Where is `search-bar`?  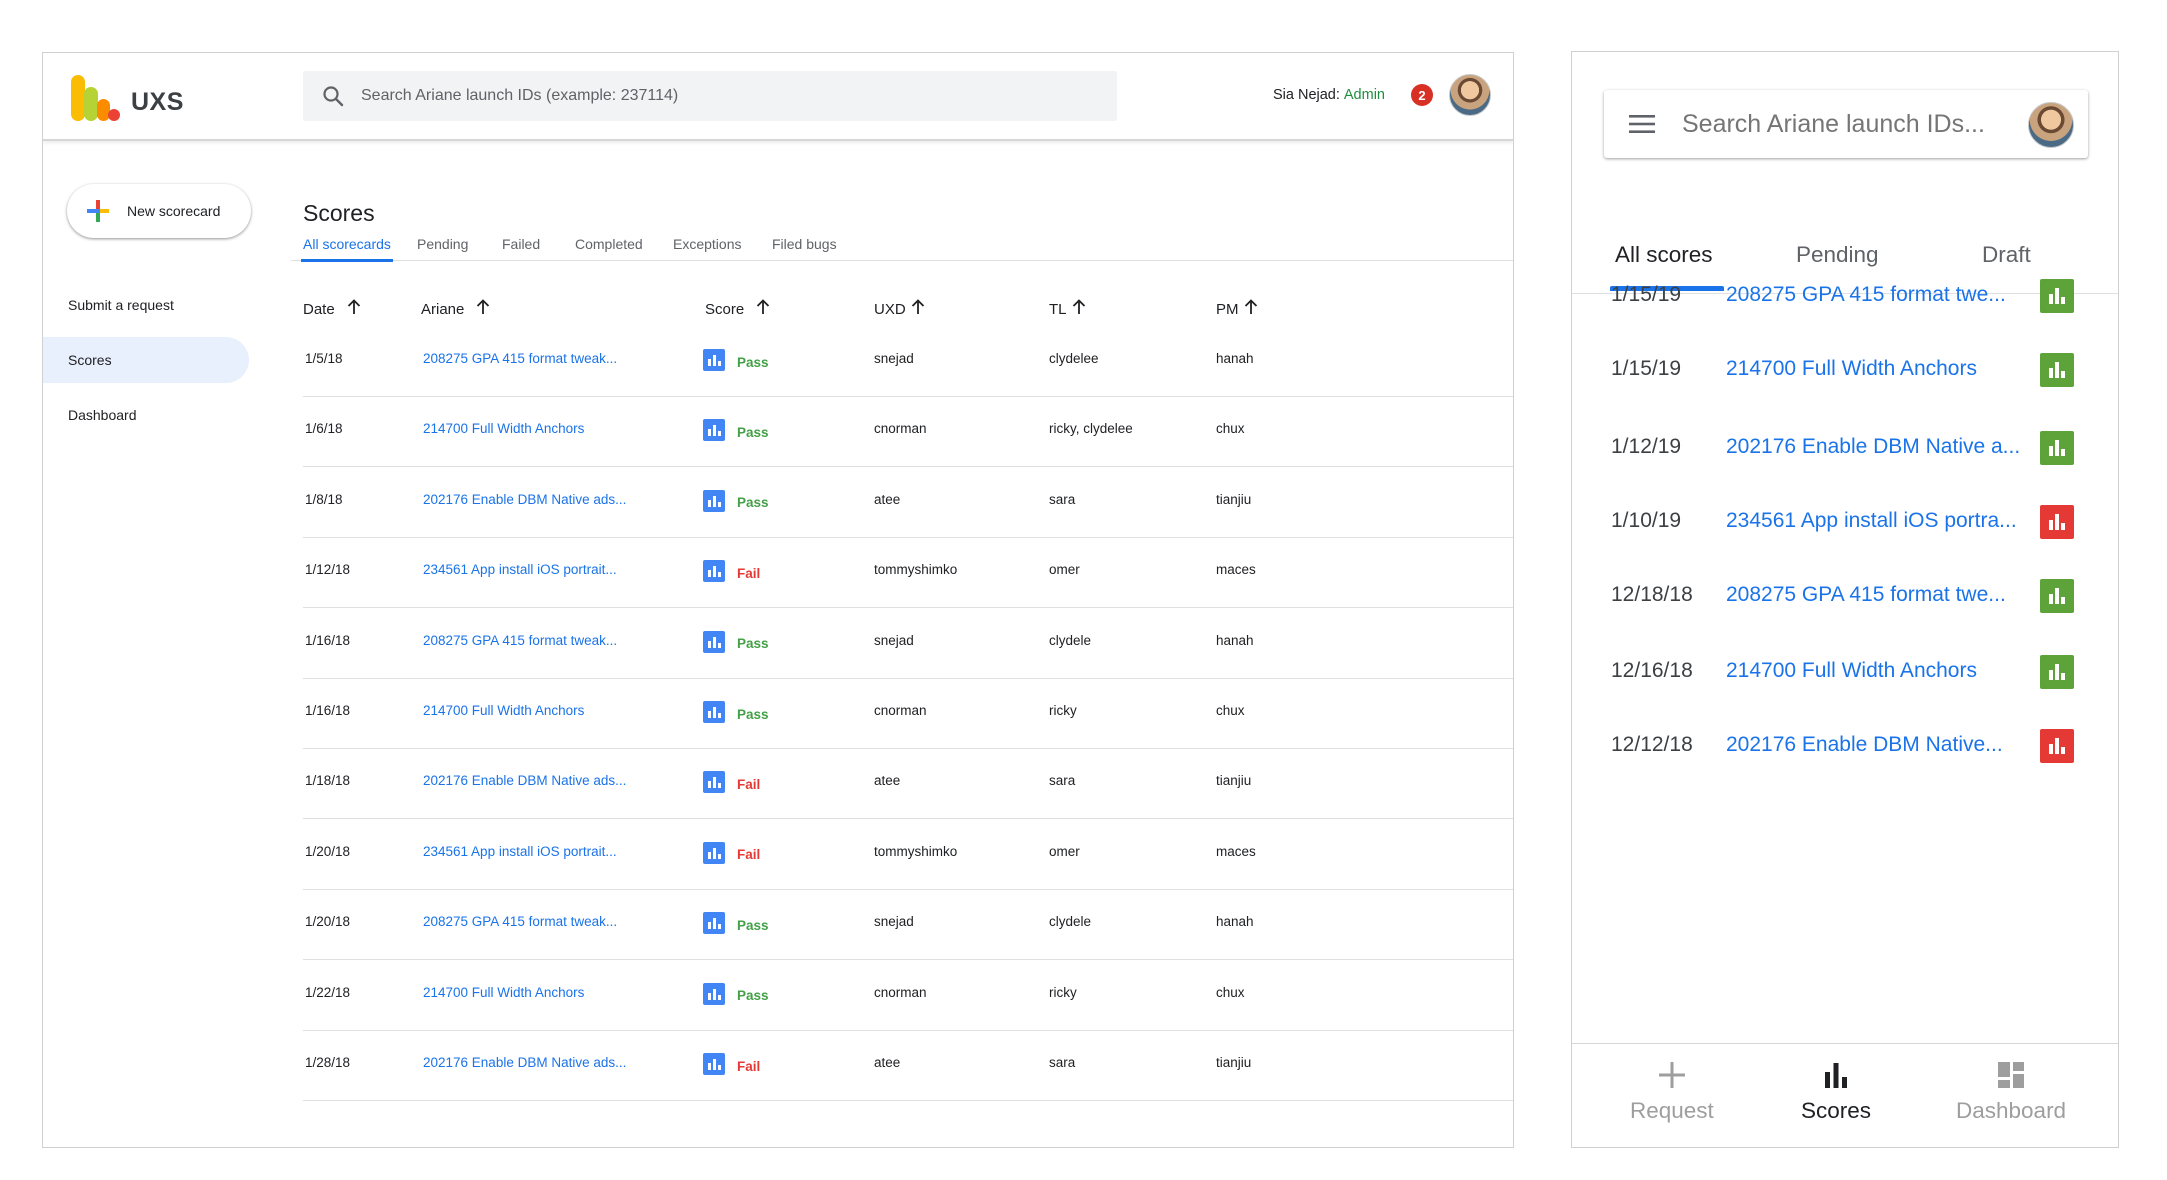 search-bar is located at coordinates (710, 96).